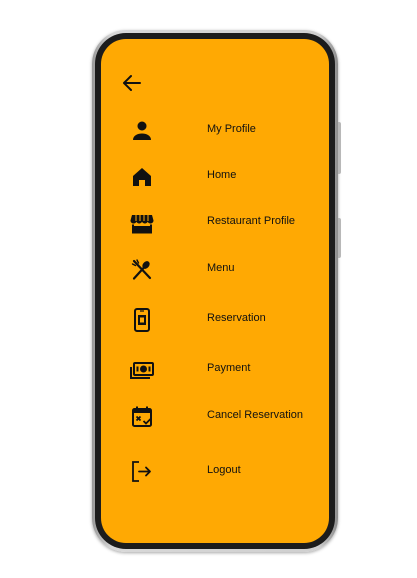 Image resolution: width=417 pixels, height=578 pixels. I want to click on menu-item-menu: Menu, so click(229, 270).